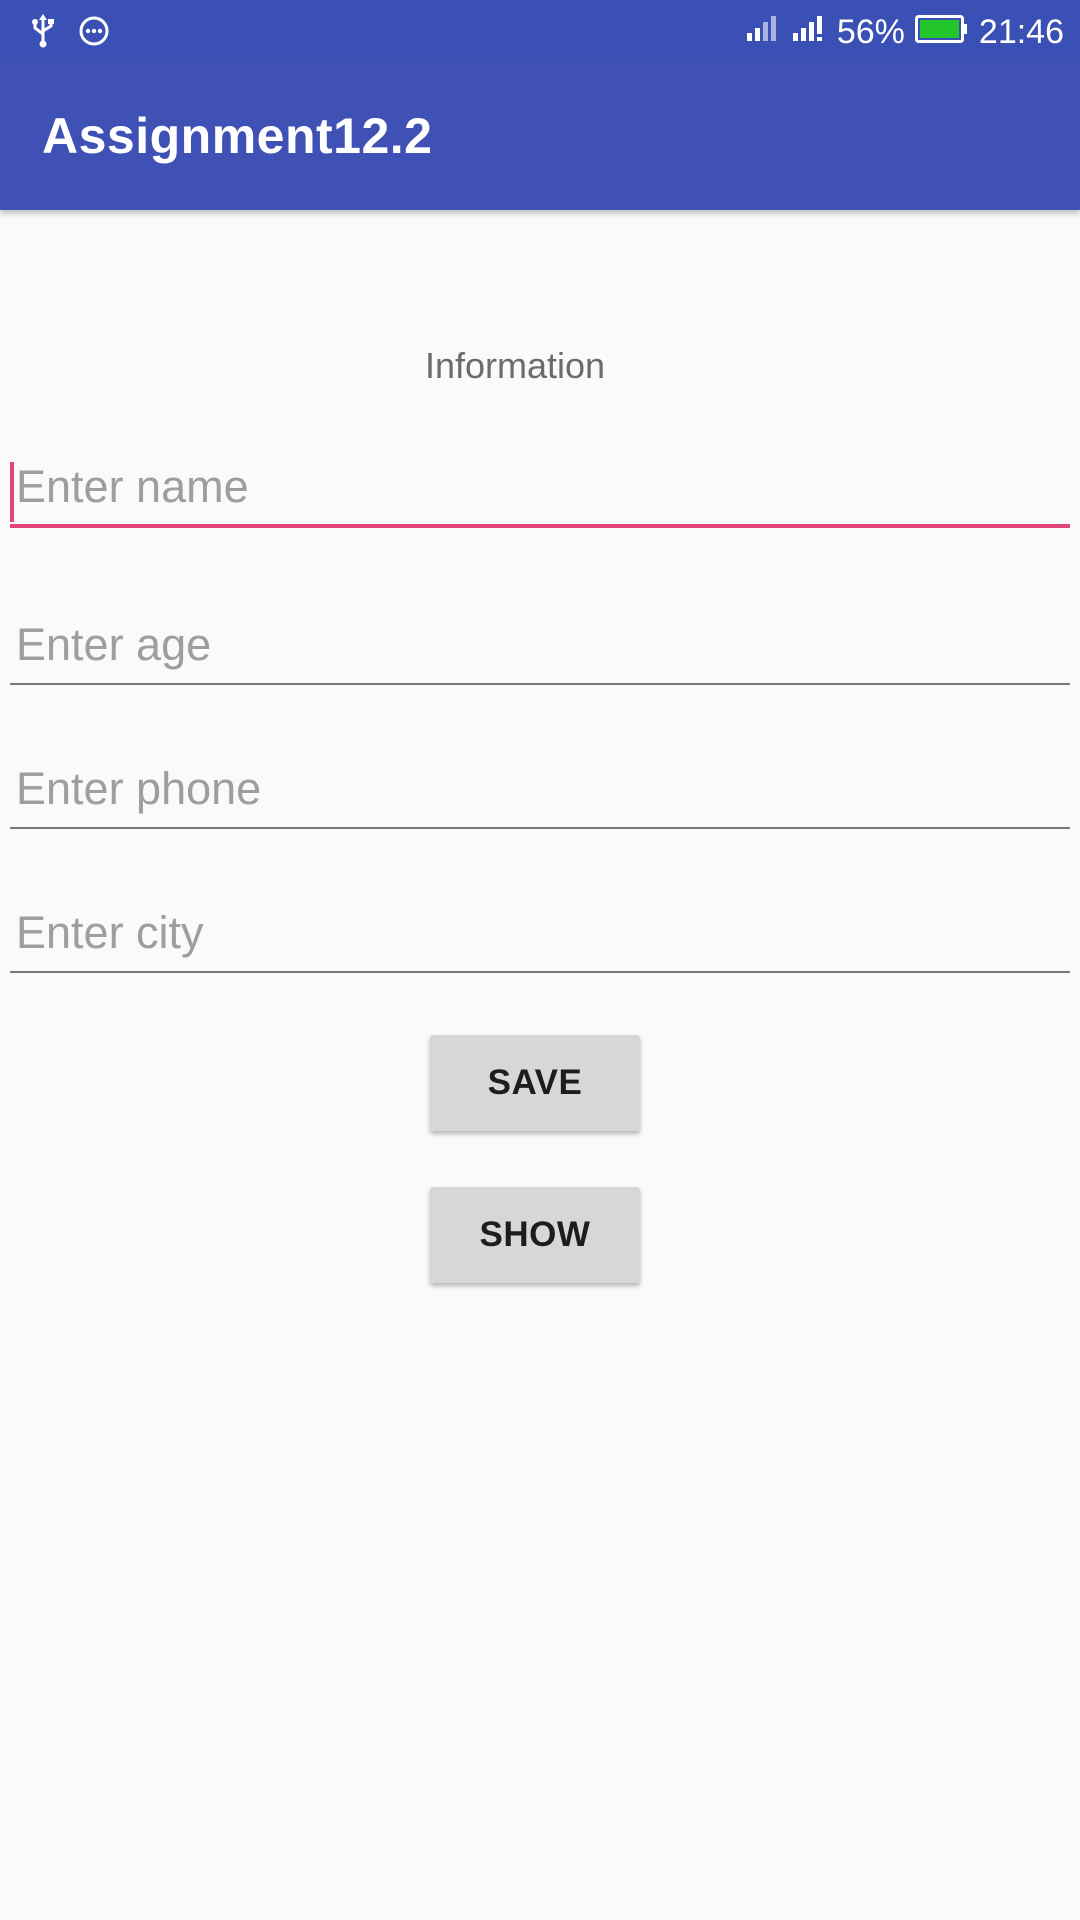  I want to click on signal-sim1-icon, so click(763, 32).